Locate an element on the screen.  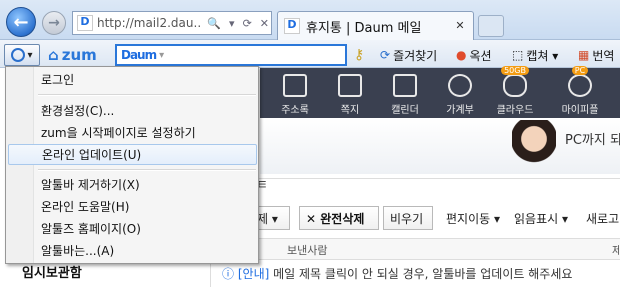
nav-household-ledger: 가계부 is located at coordinates (460, 94).